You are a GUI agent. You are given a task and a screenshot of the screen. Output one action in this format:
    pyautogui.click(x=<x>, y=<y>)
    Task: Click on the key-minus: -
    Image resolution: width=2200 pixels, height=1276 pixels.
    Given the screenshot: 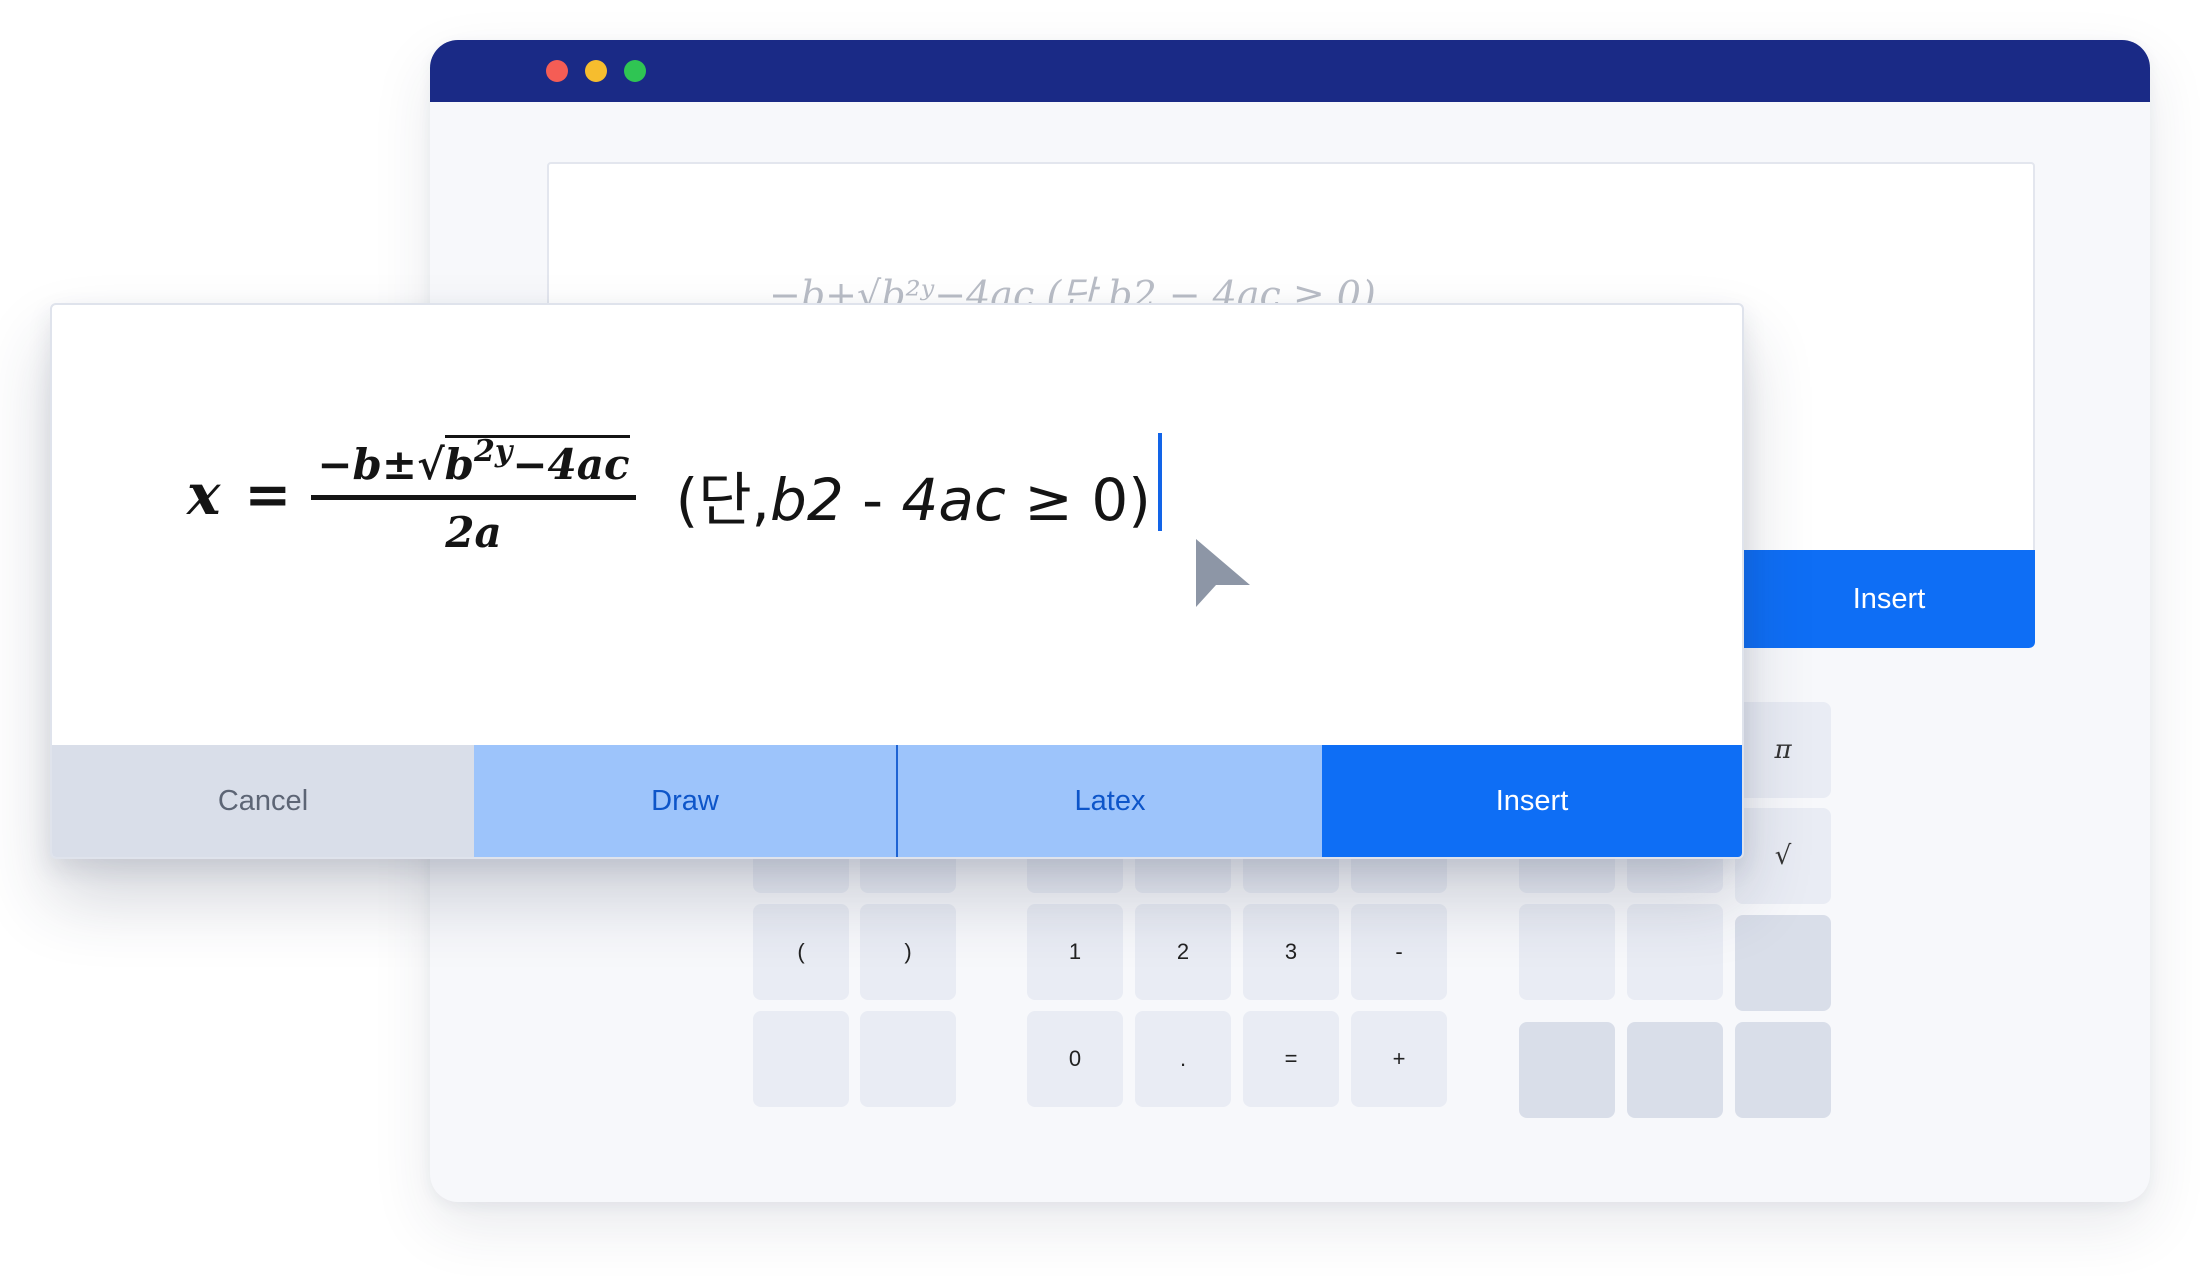 What is the action you would take?
    pyautogui.click(x=1399, y=952)
    